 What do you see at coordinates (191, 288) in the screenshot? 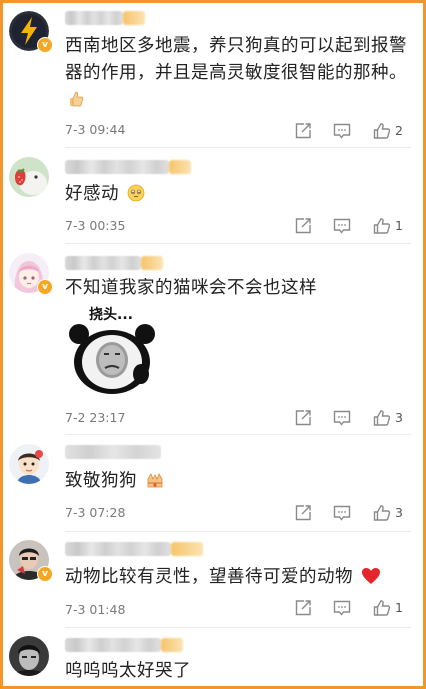
I see `comment-text-content: 不知道我家的猫咪会不会也这样` at bounding box center [191, 288].